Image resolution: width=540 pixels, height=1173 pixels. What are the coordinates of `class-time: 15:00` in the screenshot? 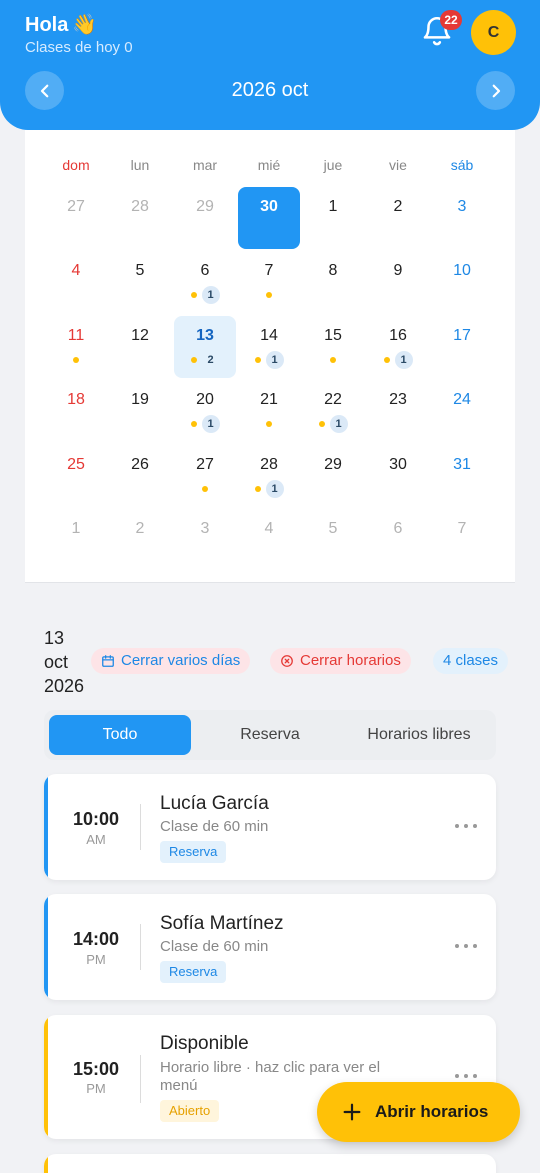 It's located at (96, 1069).